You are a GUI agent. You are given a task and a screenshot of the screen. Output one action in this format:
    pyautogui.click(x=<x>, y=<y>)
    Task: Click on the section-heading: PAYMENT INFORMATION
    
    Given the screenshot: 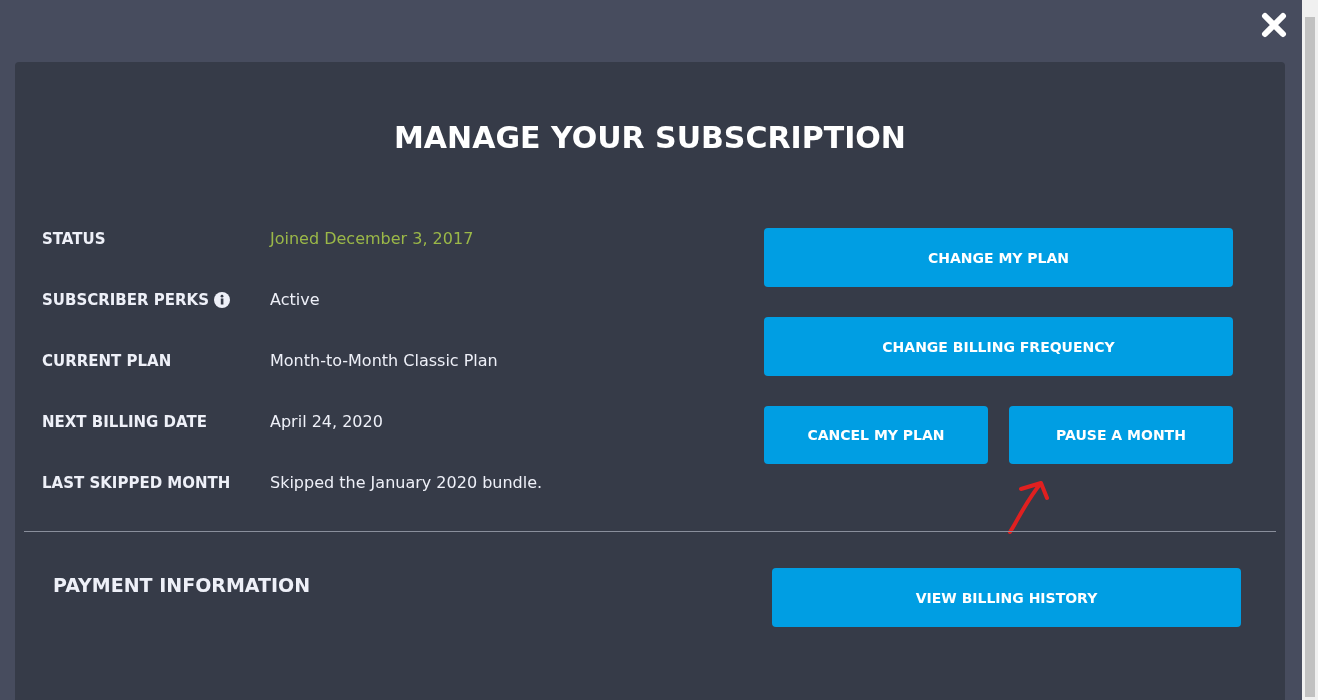 What is the action you would take?
    pyautogui.click(x=182, y=585)
    